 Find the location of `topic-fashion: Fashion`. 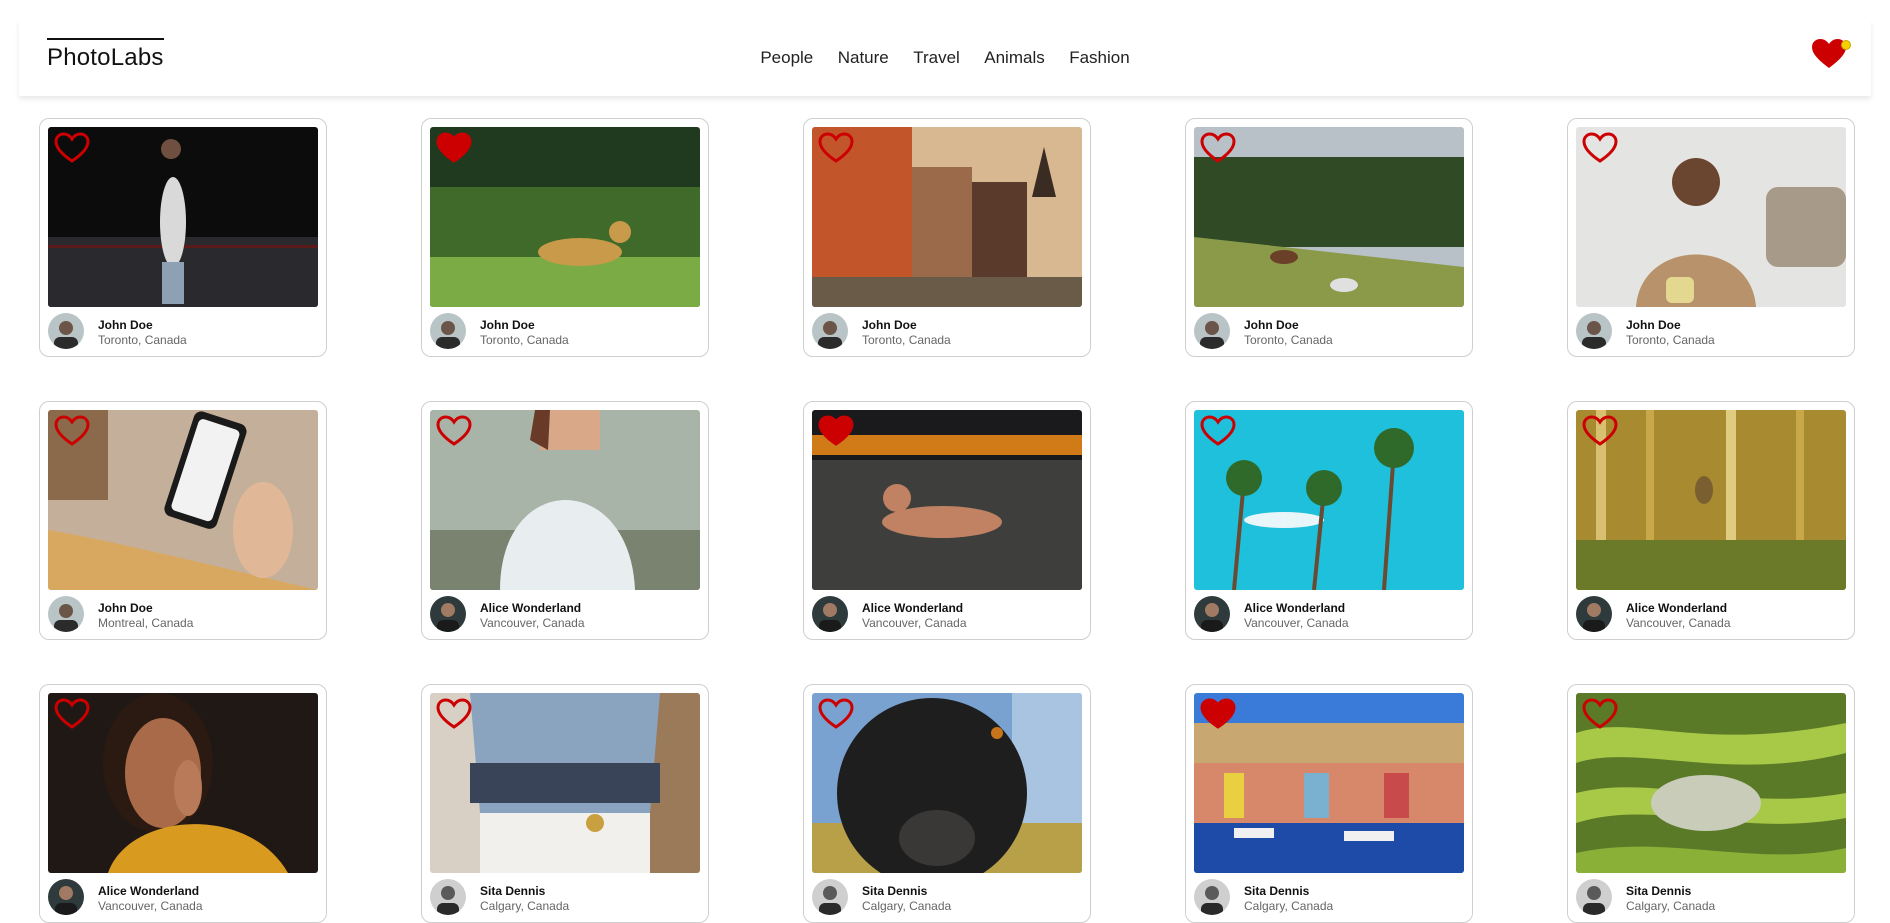

topic-fashion: Fashion is located at coordinates (1099, 58).